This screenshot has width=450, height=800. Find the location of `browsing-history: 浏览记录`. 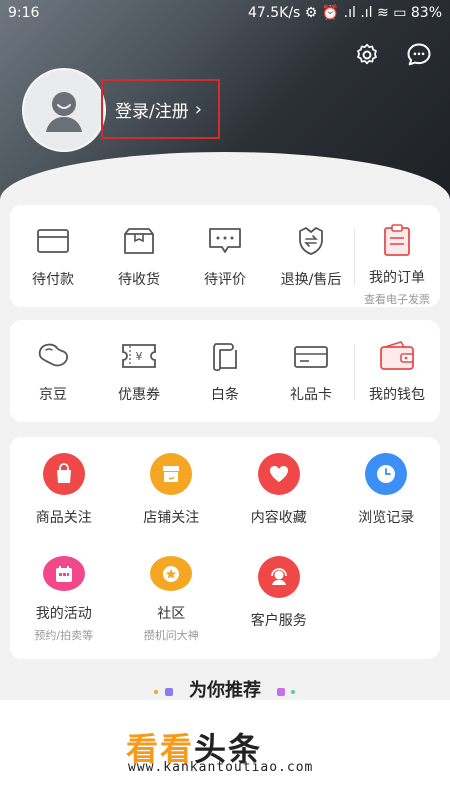

browsing-history: 浏览记录 is located at coordinates (387, 488).